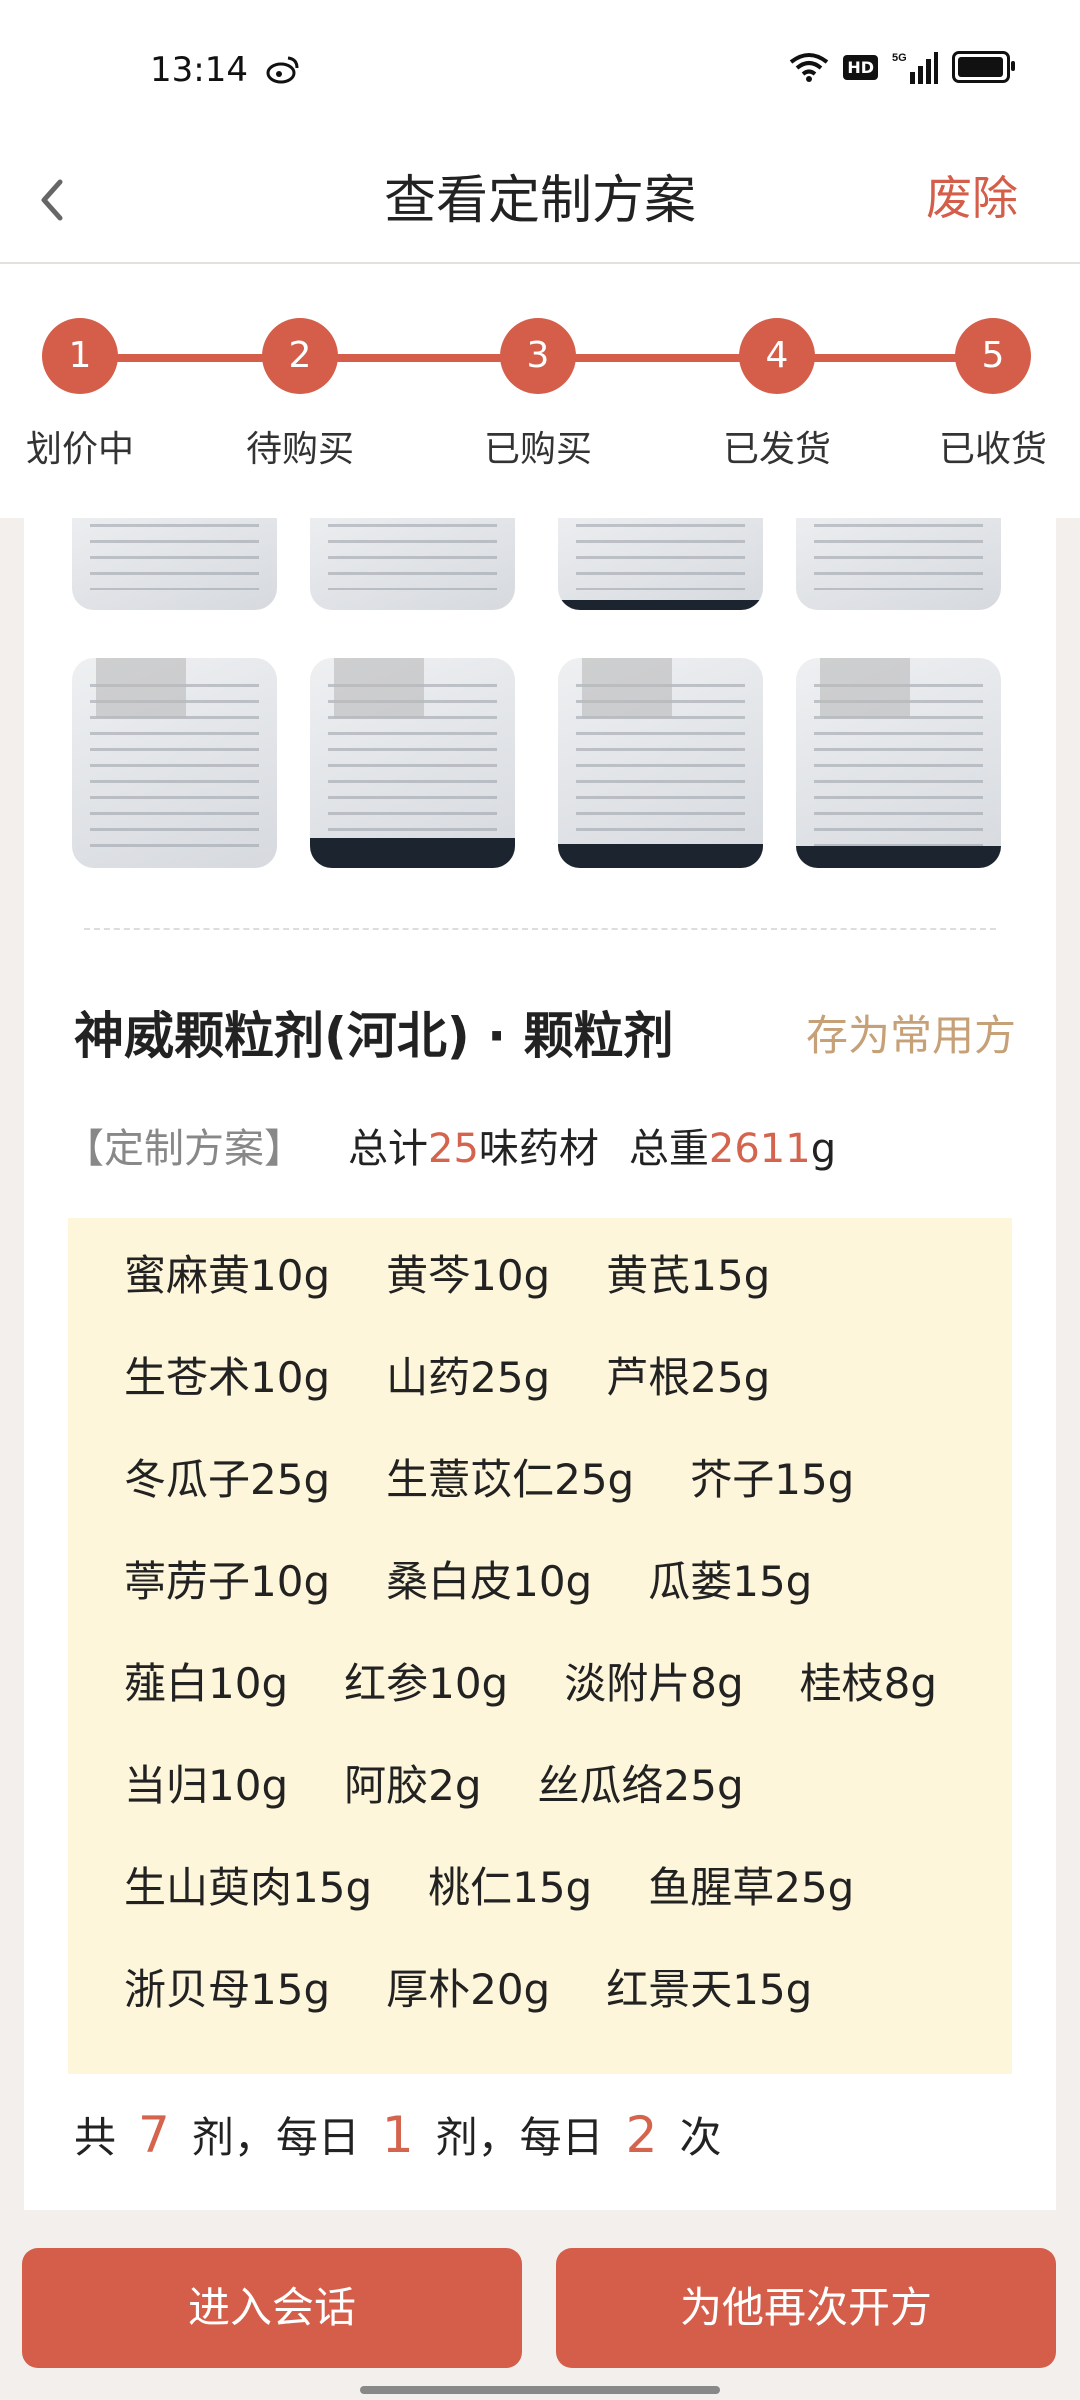 This screenshot has width=1080, height=2400. What do you see at coordinates (388, 1149) in the screenshot?
I see `count-prefix: 总计` at bounding box center [388, 1149].